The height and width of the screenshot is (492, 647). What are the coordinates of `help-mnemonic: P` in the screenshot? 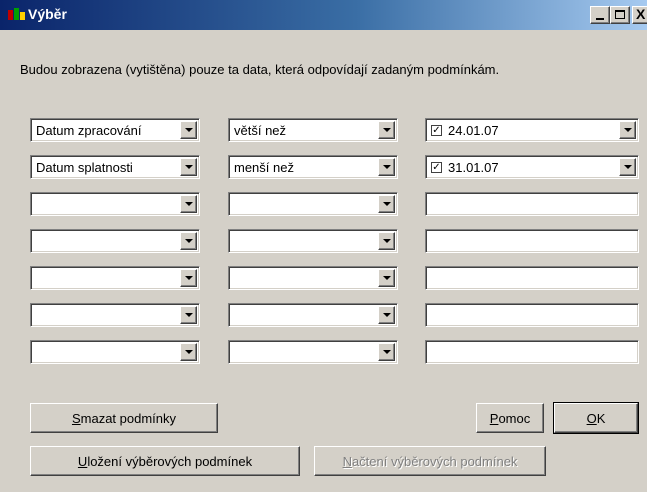 It's located at (494, 418).